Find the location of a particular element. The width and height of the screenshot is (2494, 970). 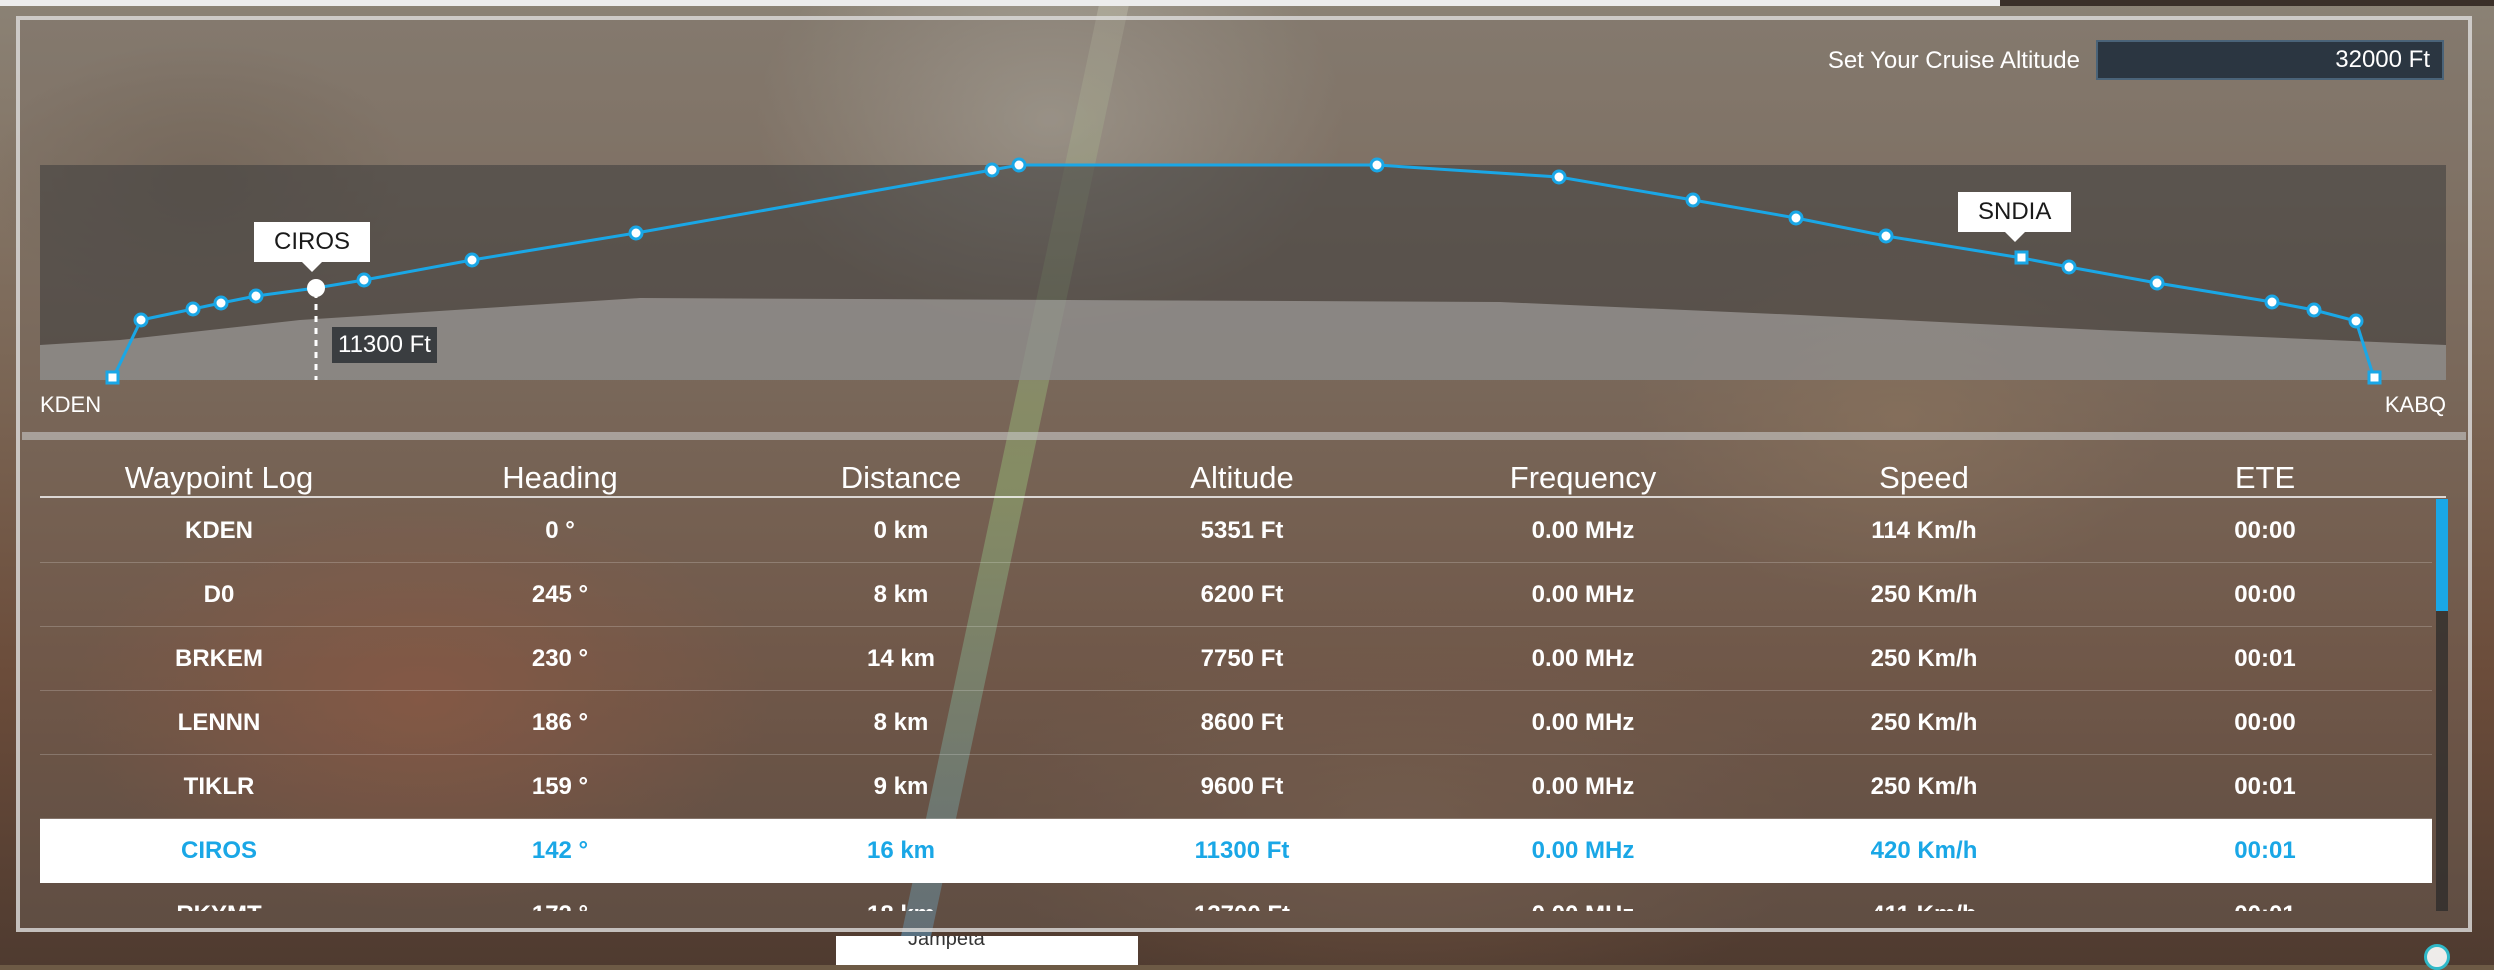

cell-heading: 245 ° is located at coordinates (560, 594).